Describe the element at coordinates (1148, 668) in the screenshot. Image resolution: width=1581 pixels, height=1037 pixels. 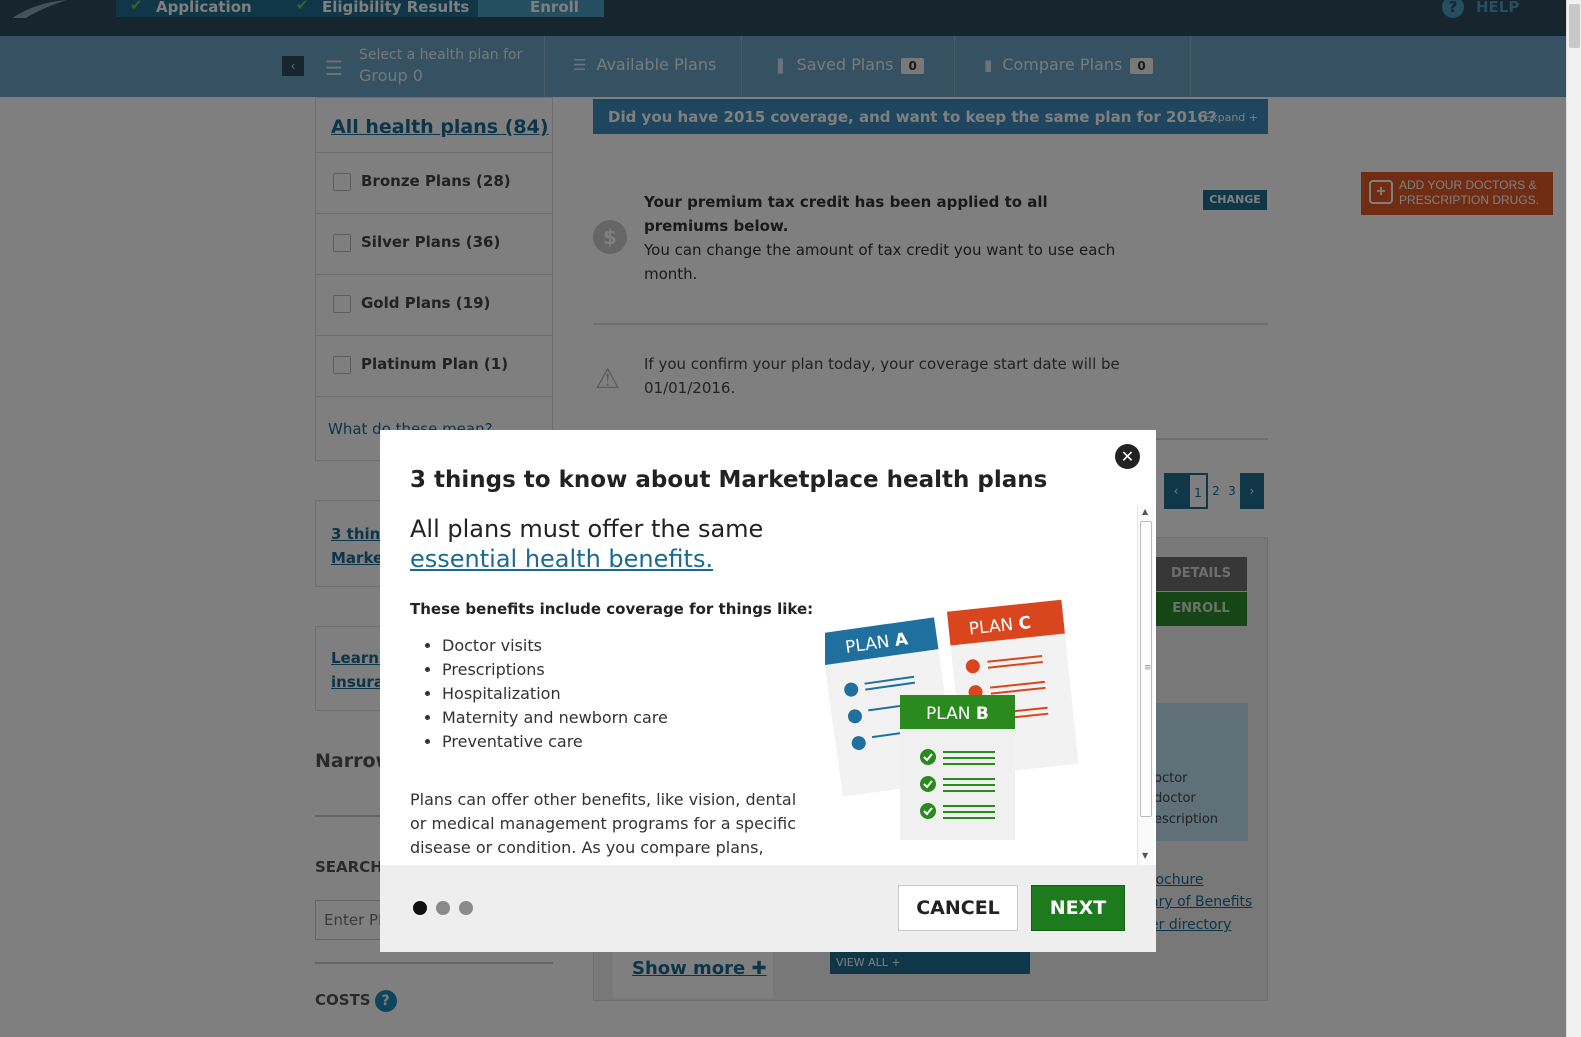
I see `grip-icon: ≡` at that location.